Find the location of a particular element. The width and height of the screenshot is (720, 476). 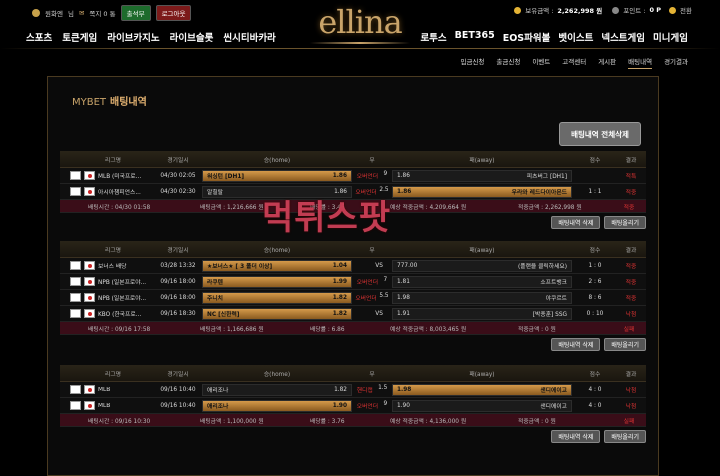

away-team-button: 777.00 (플랜을 클릭하세요) is located at coordinates (482, 265).